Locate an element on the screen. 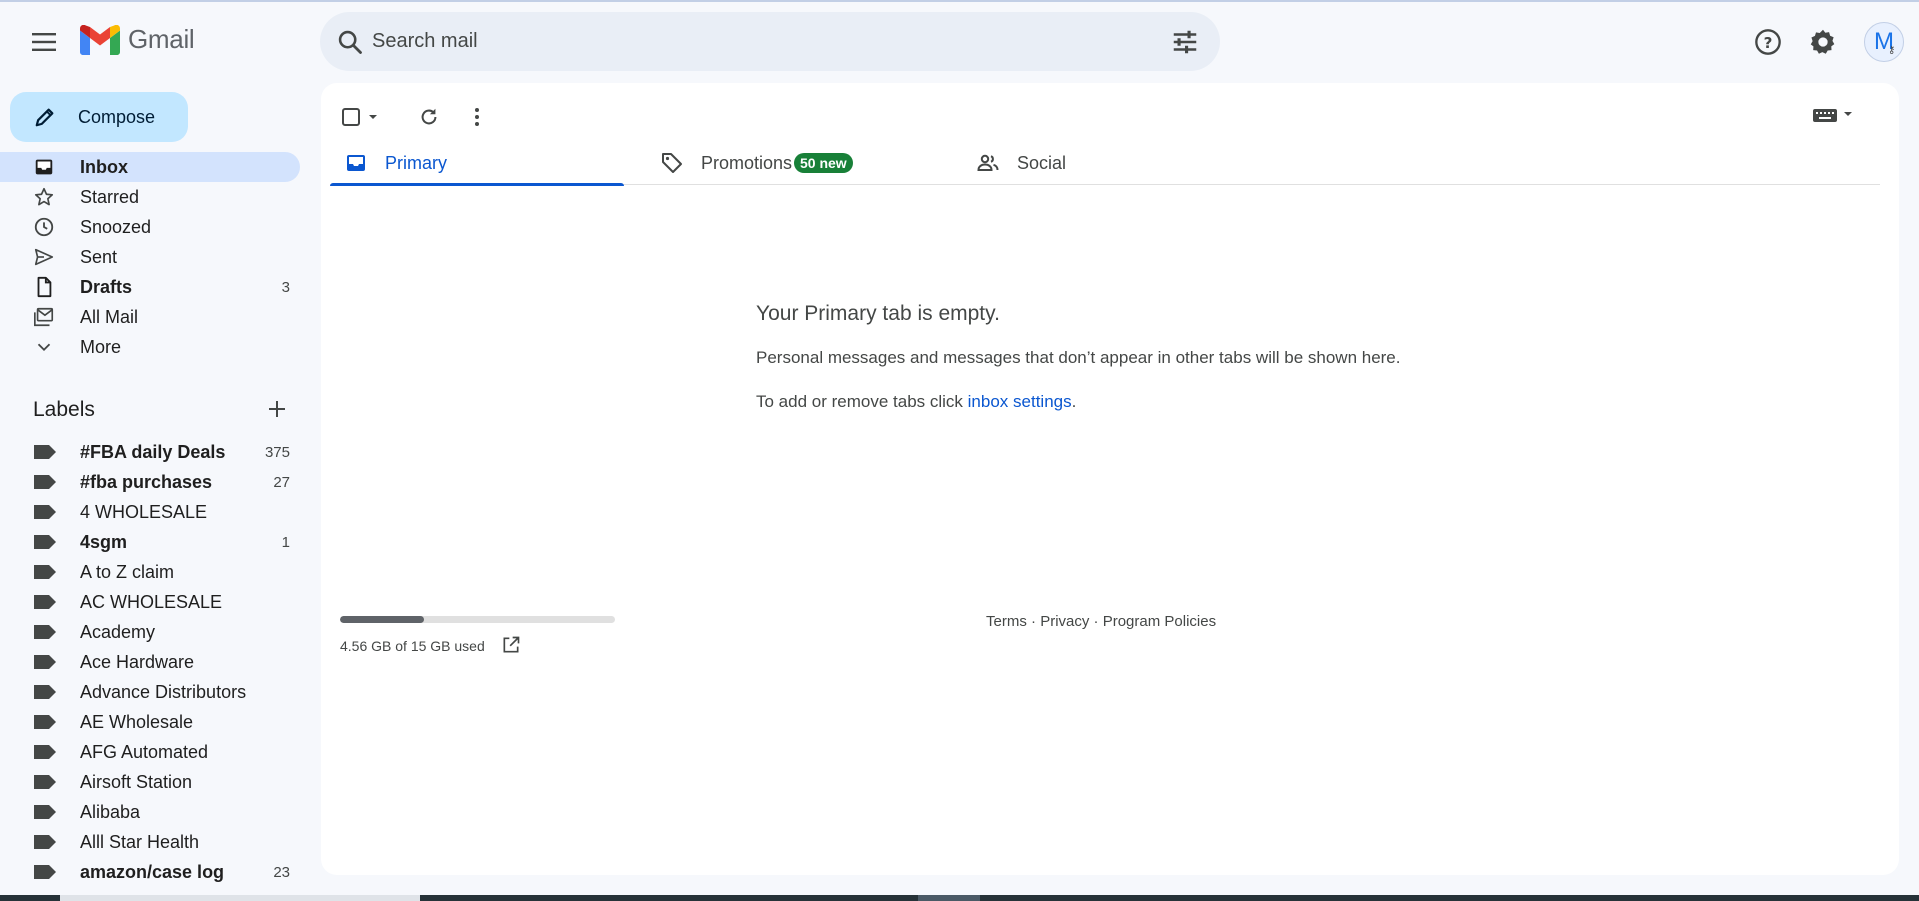 The width and height of the screenshot is (1919, 901). label-item: Academy is located at coordinates (150, 632).